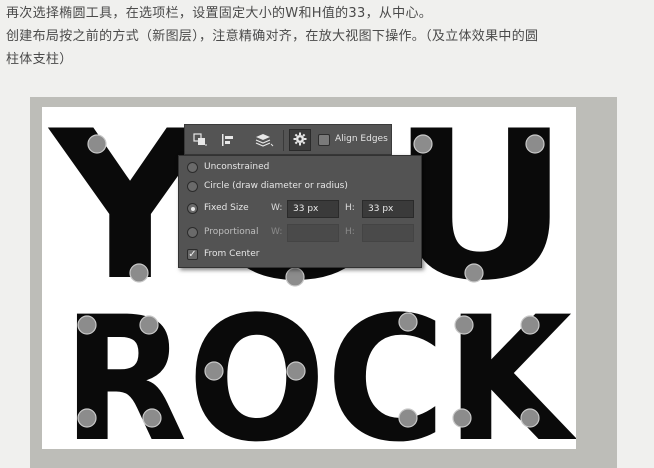 Image resolution: width=654 pixels, height=468 pixels. What do you see at coordinates (277, 208) in the screenshot?
I see `width-label: W:` at bounding box center [277, 208].